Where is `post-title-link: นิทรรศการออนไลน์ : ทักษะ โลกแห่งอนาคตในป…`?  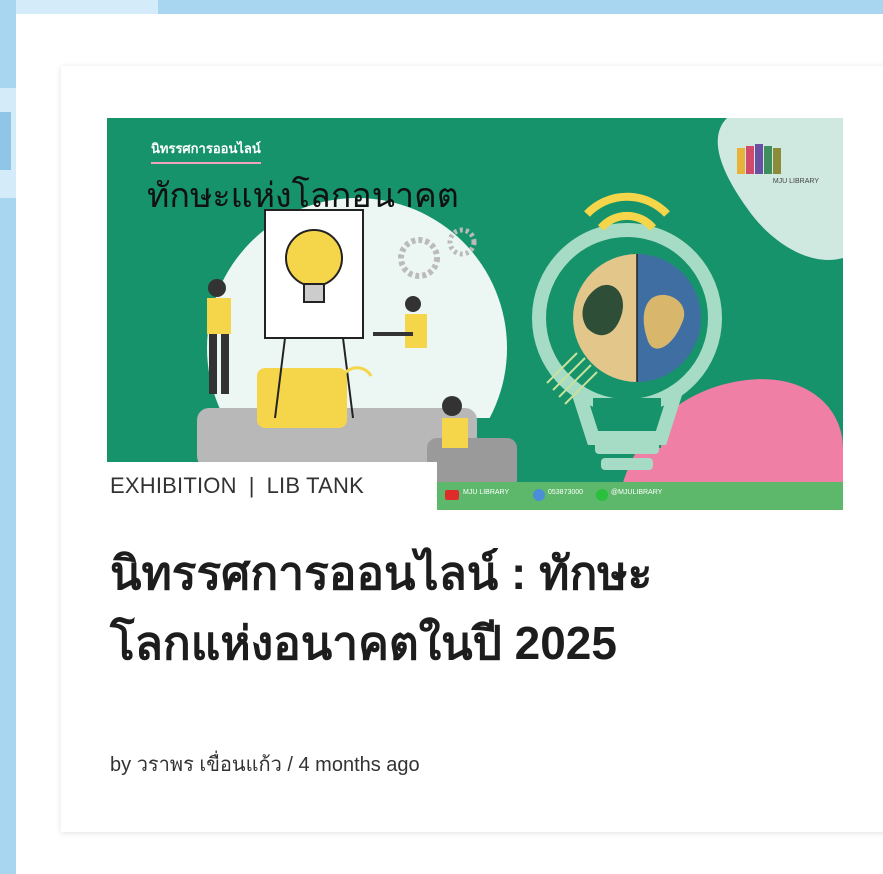 post-title-link: นิทรรศการออนไลน์ : ทักษะ โลกแห่งอนาคตในป… is located at coordinates (470, 608).